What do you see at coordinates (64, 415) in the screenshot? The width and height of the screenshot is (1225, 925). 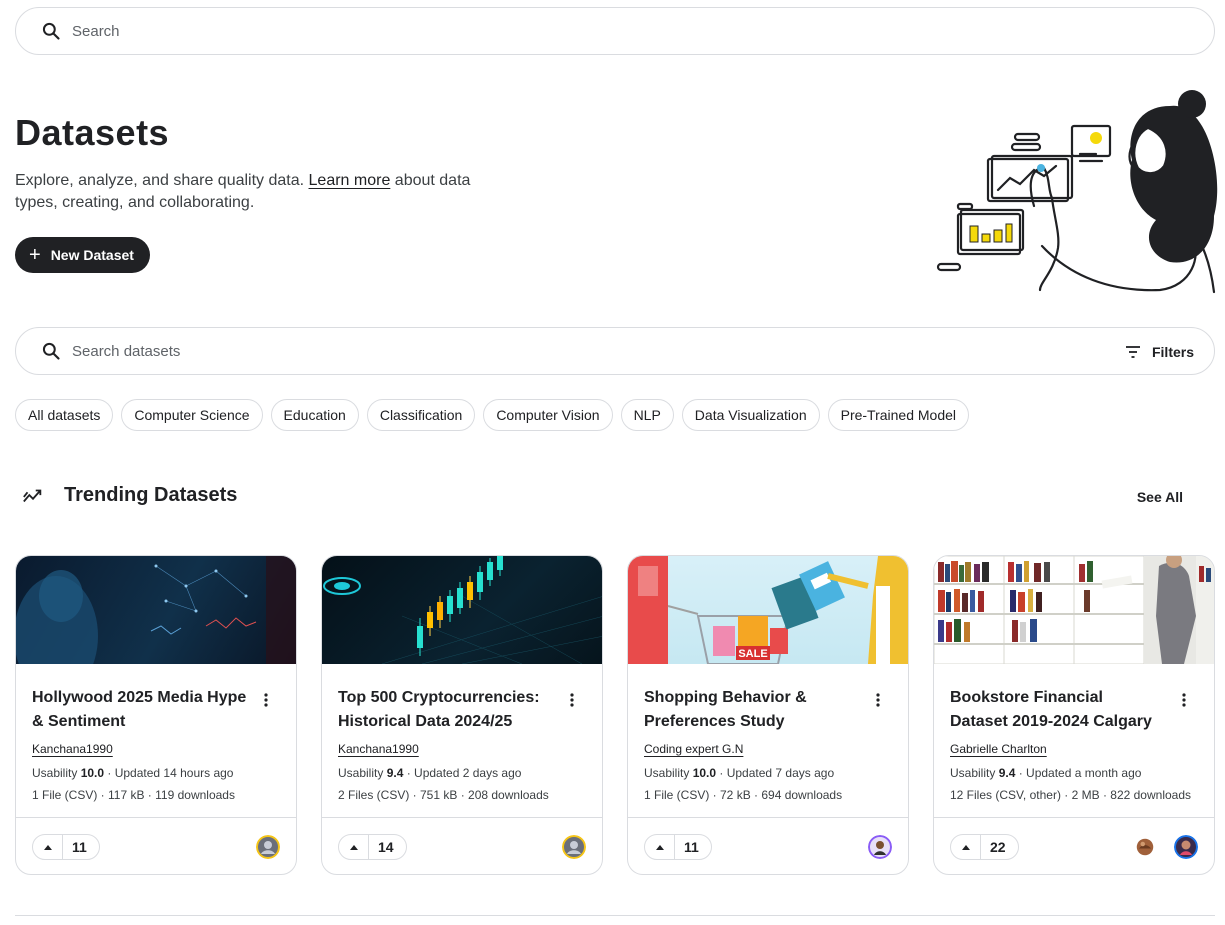 I see `chip-all-datasets: All datasets` at bounding box center [64, 415].